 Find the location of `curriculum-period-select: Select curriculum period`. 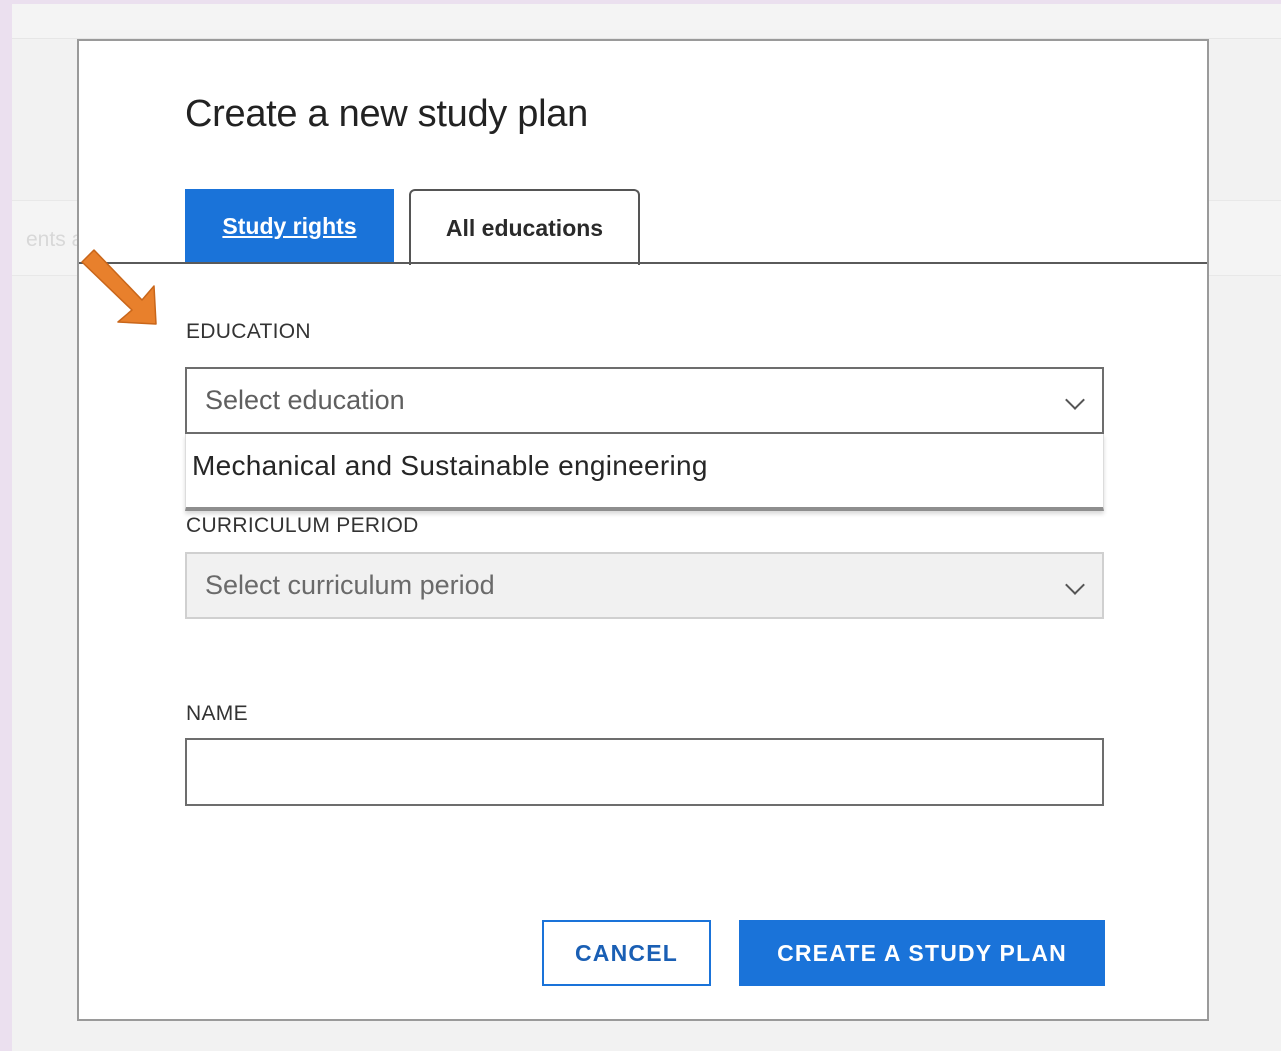

curriculum-period-select: Select curriculum period is located at coordinates (644, 585).